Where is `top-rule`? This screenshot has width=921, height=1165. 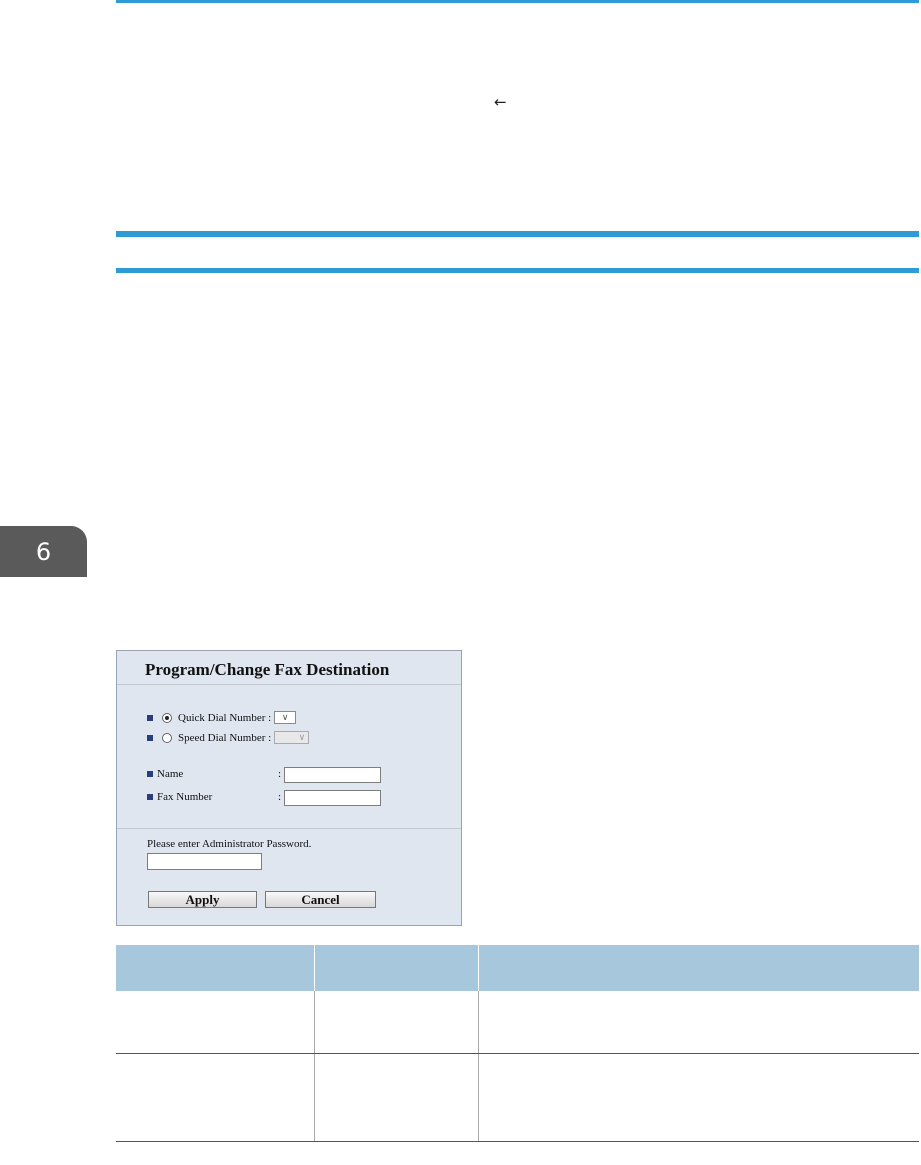 top-rule is located at coordinates (517, 1).